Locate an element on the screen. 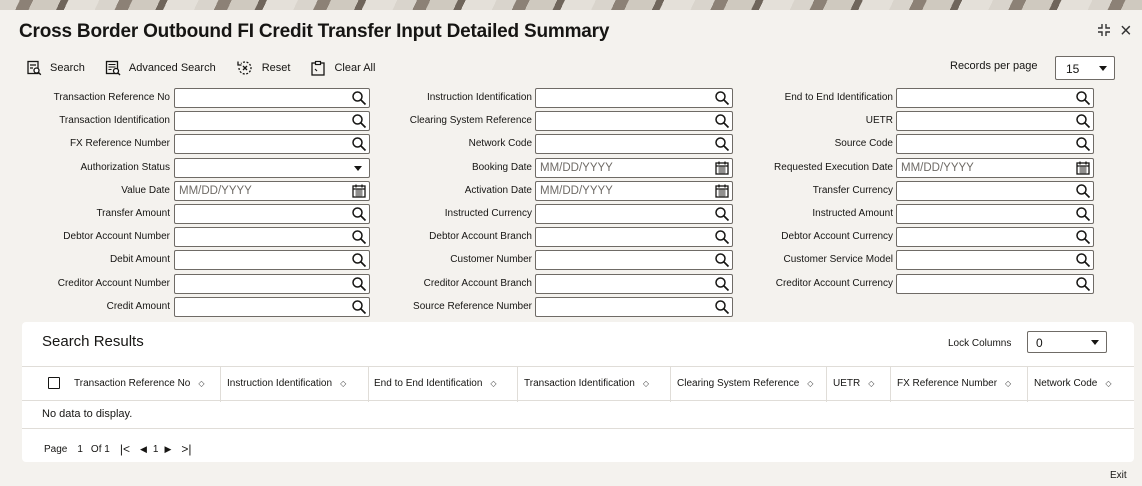 The width and height of the screenshot is (1142, 486). uetr-input is located at coordinates (995, 121).